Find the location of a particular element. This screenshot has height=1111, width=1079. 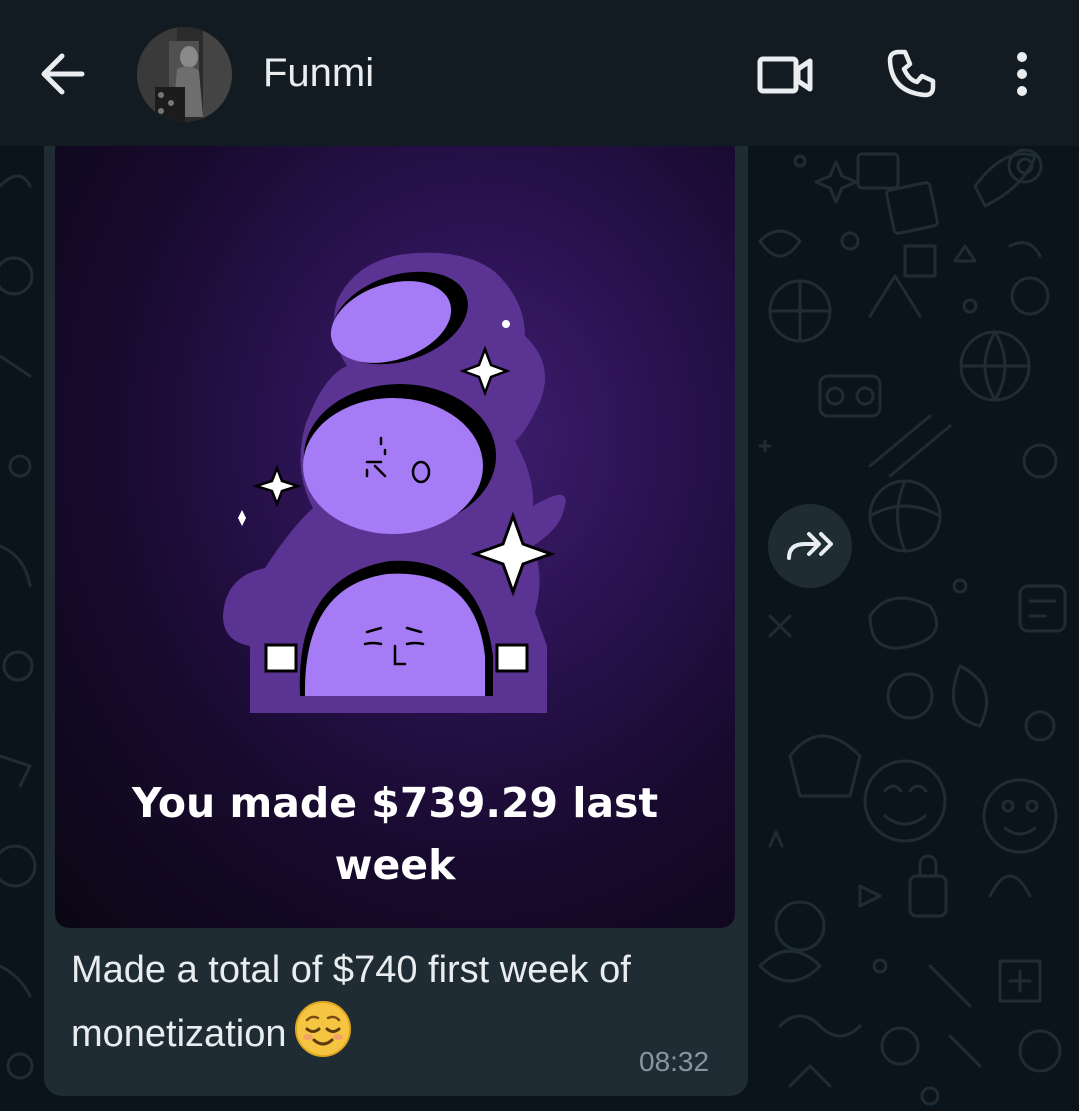

back-button is located at coordinates (62, 74).